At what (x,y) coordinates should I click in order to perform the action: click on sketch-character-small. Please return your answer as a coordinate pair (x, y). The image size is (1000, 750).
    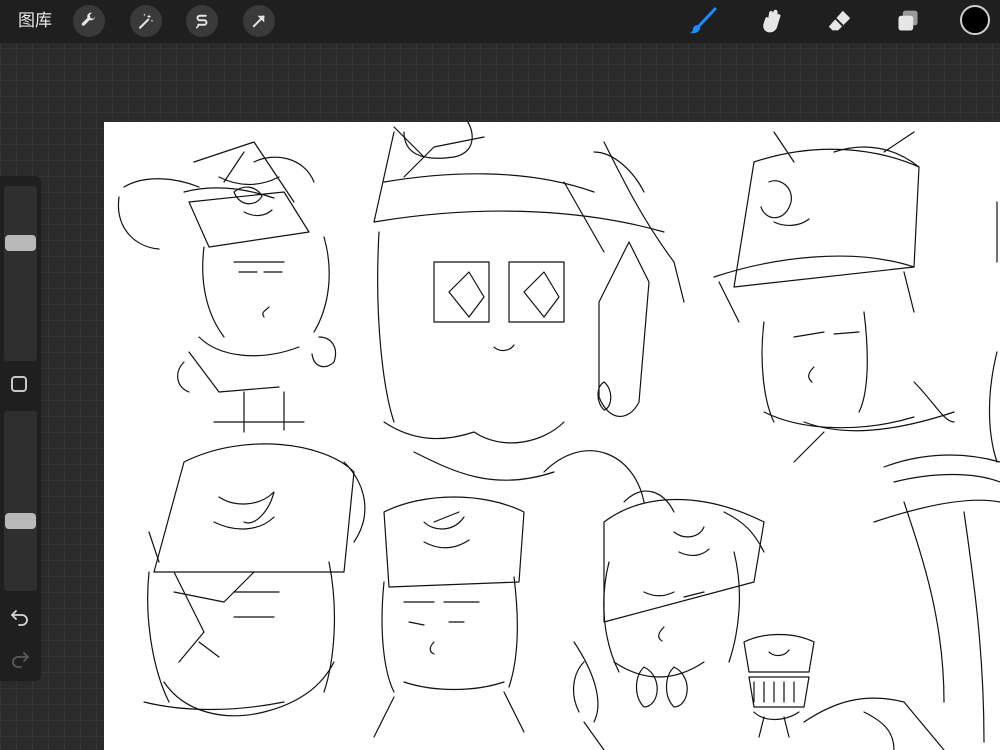
    Looking at the image, I should click on (779, 685).